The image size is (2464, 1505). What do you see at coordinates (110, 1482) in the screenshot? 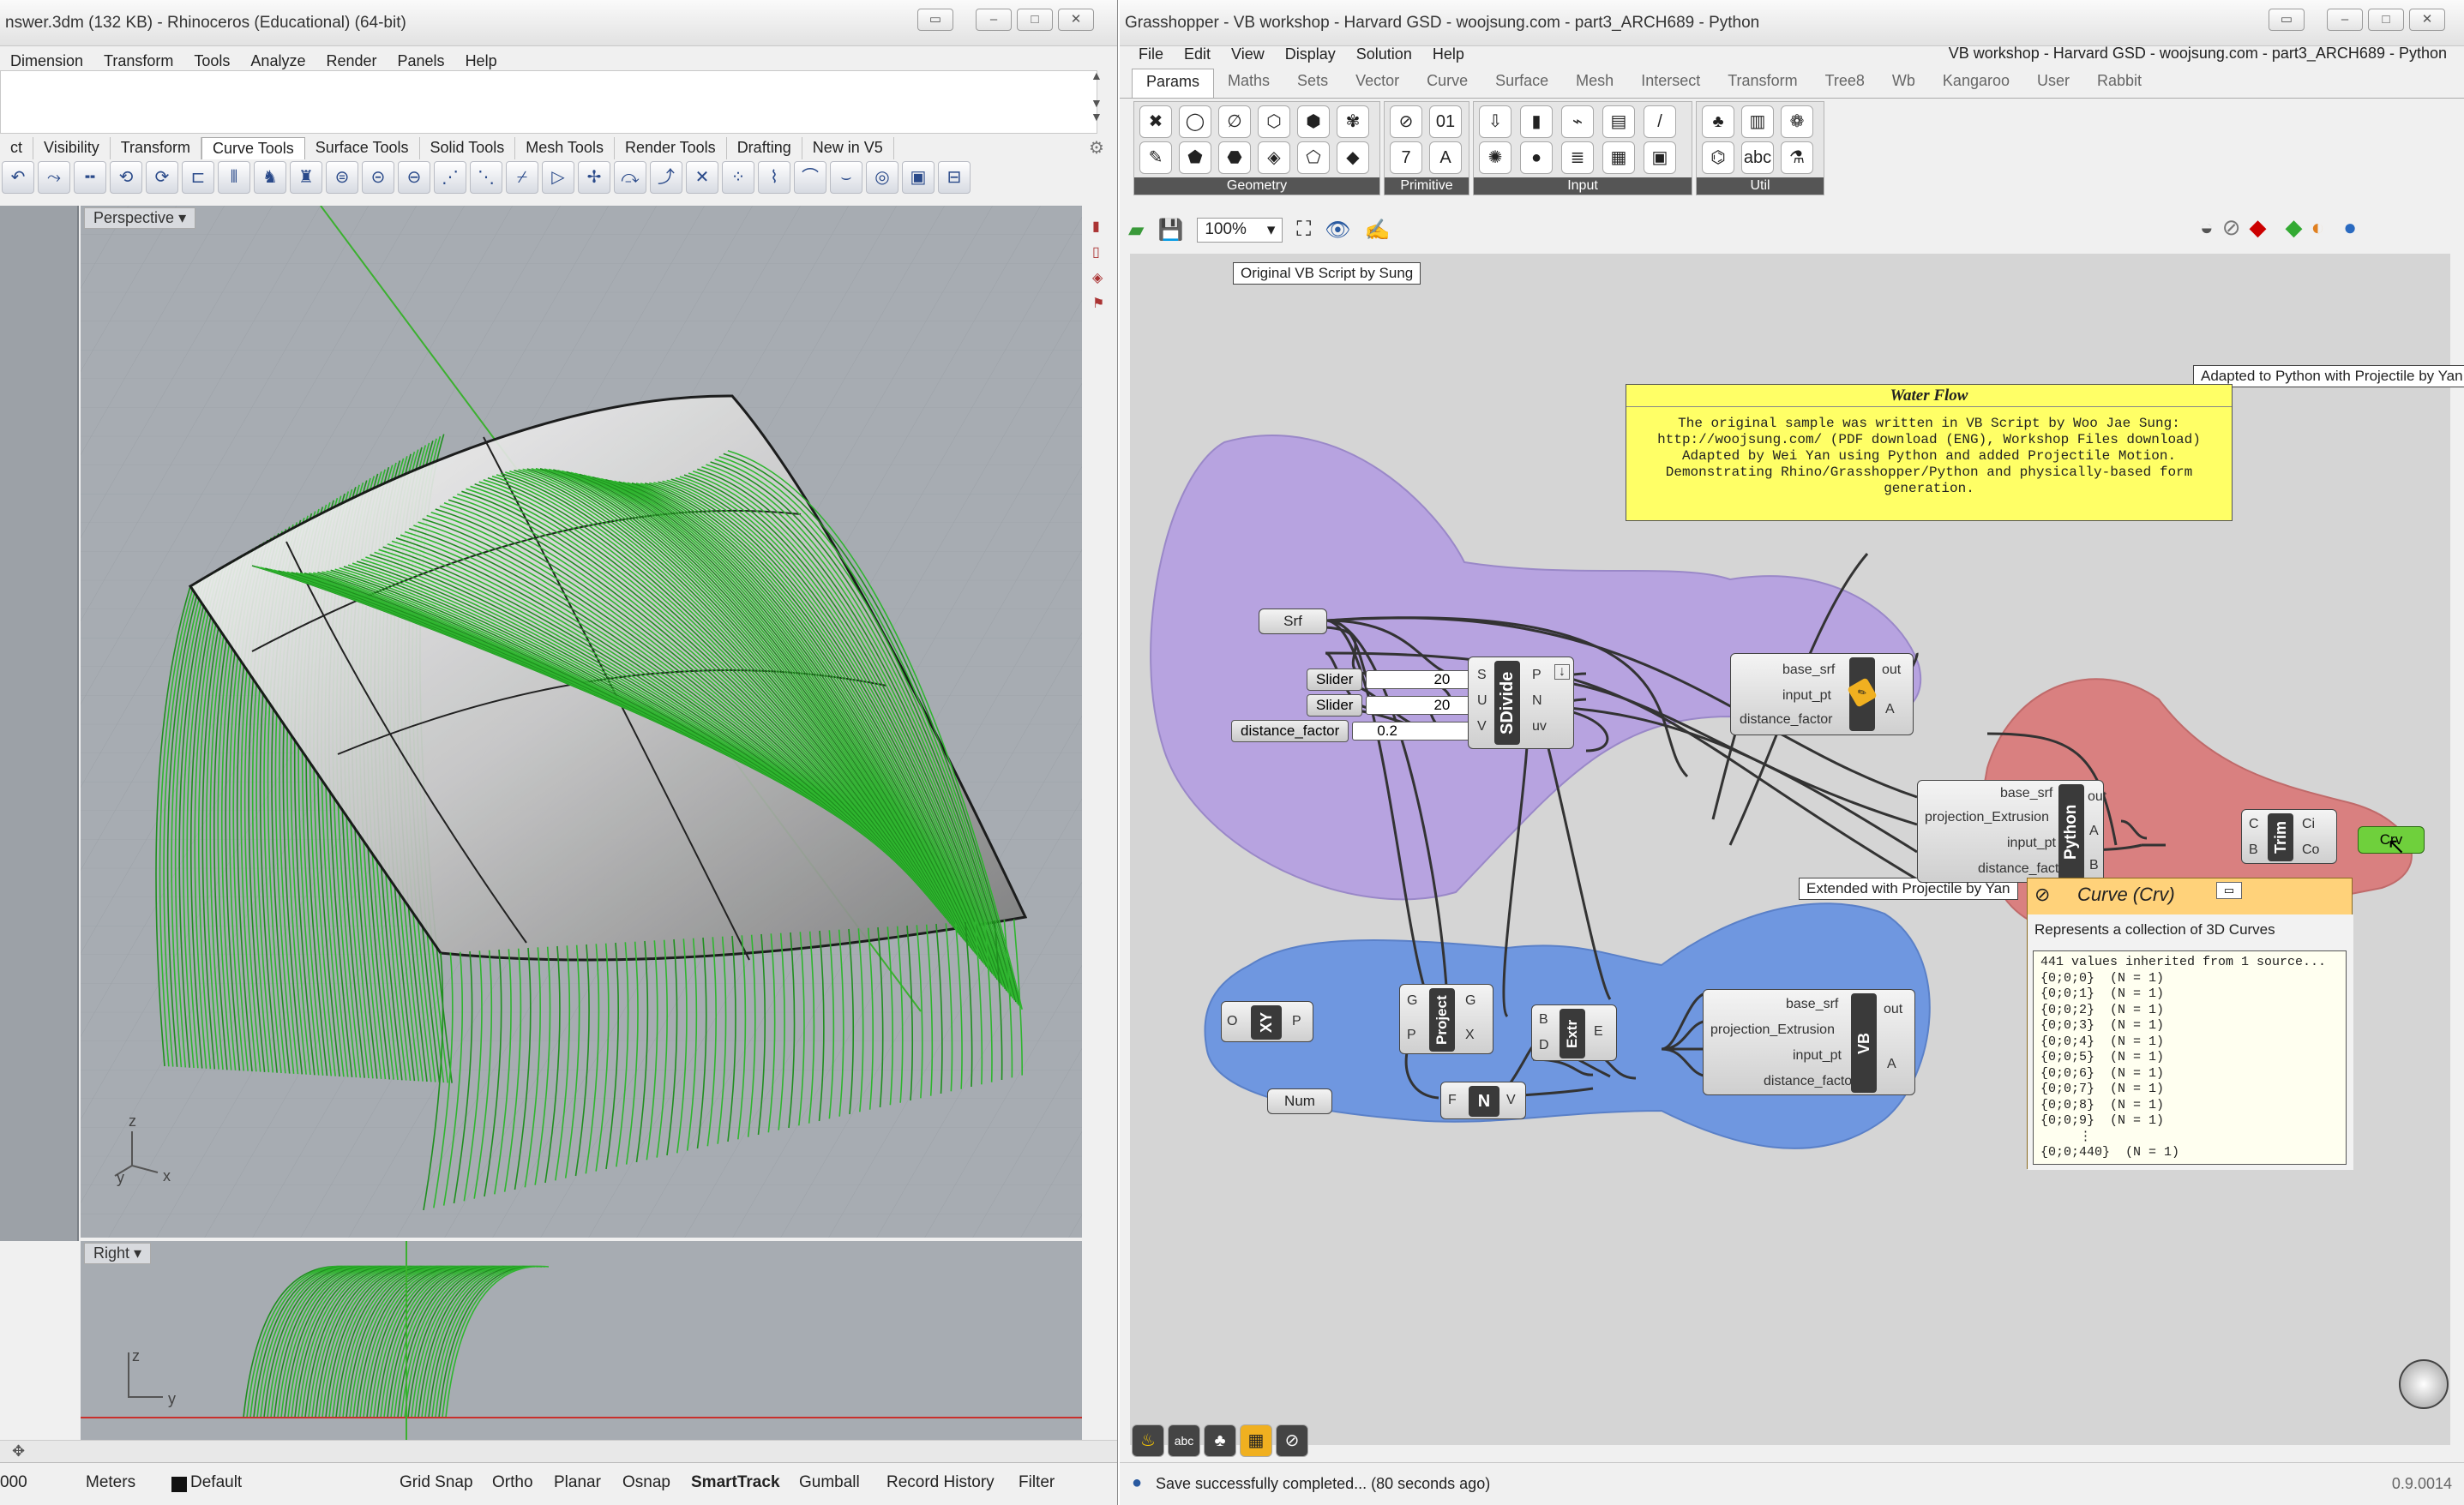
I see `units-readout: Meters` at bounding box center [110, 1482].